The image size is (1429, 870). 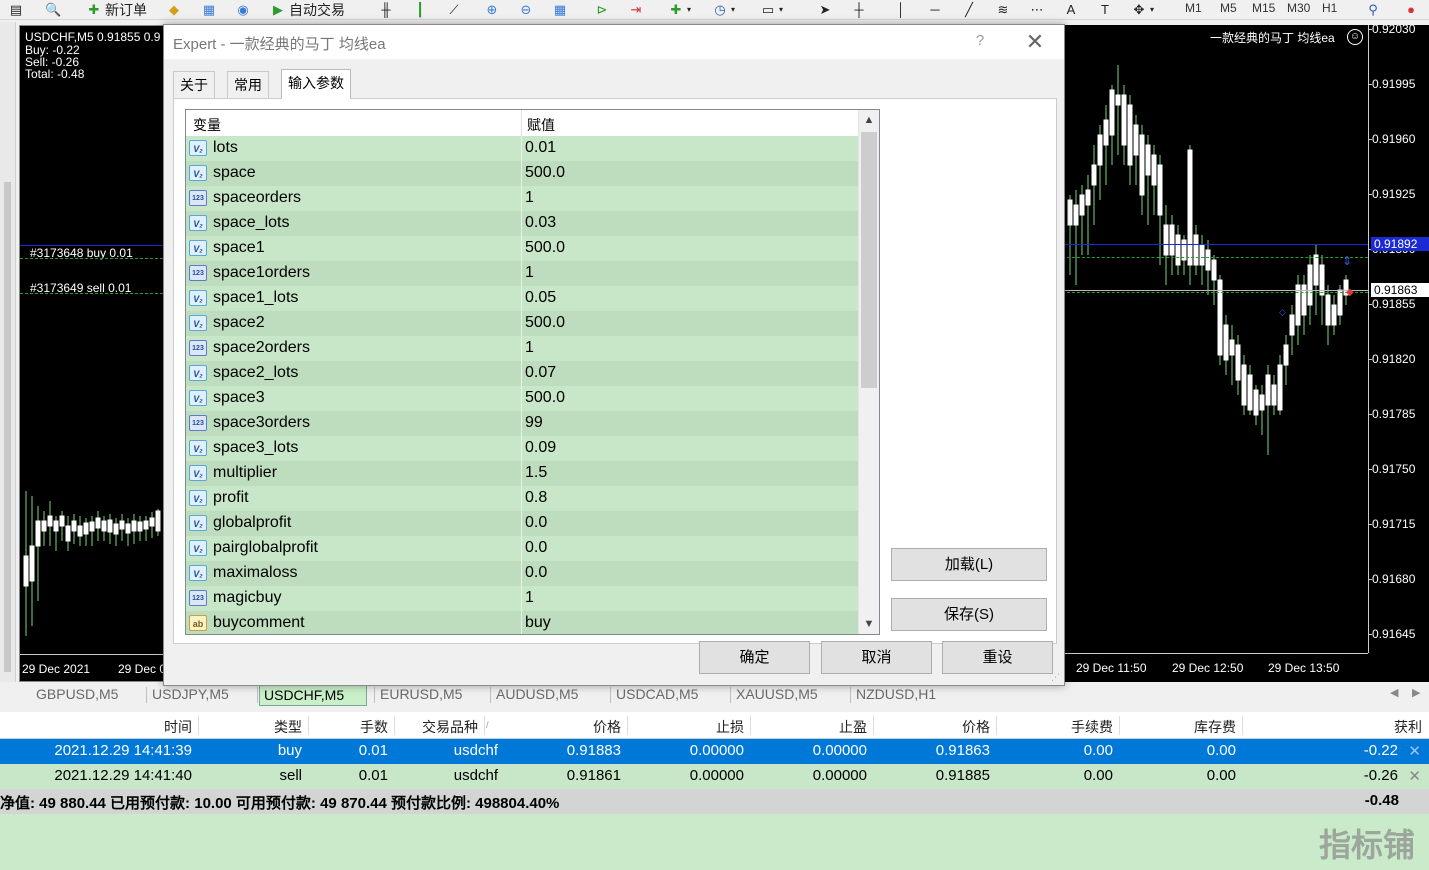 I want to click on notifications-button: ●, so click(x=1411, y=9).